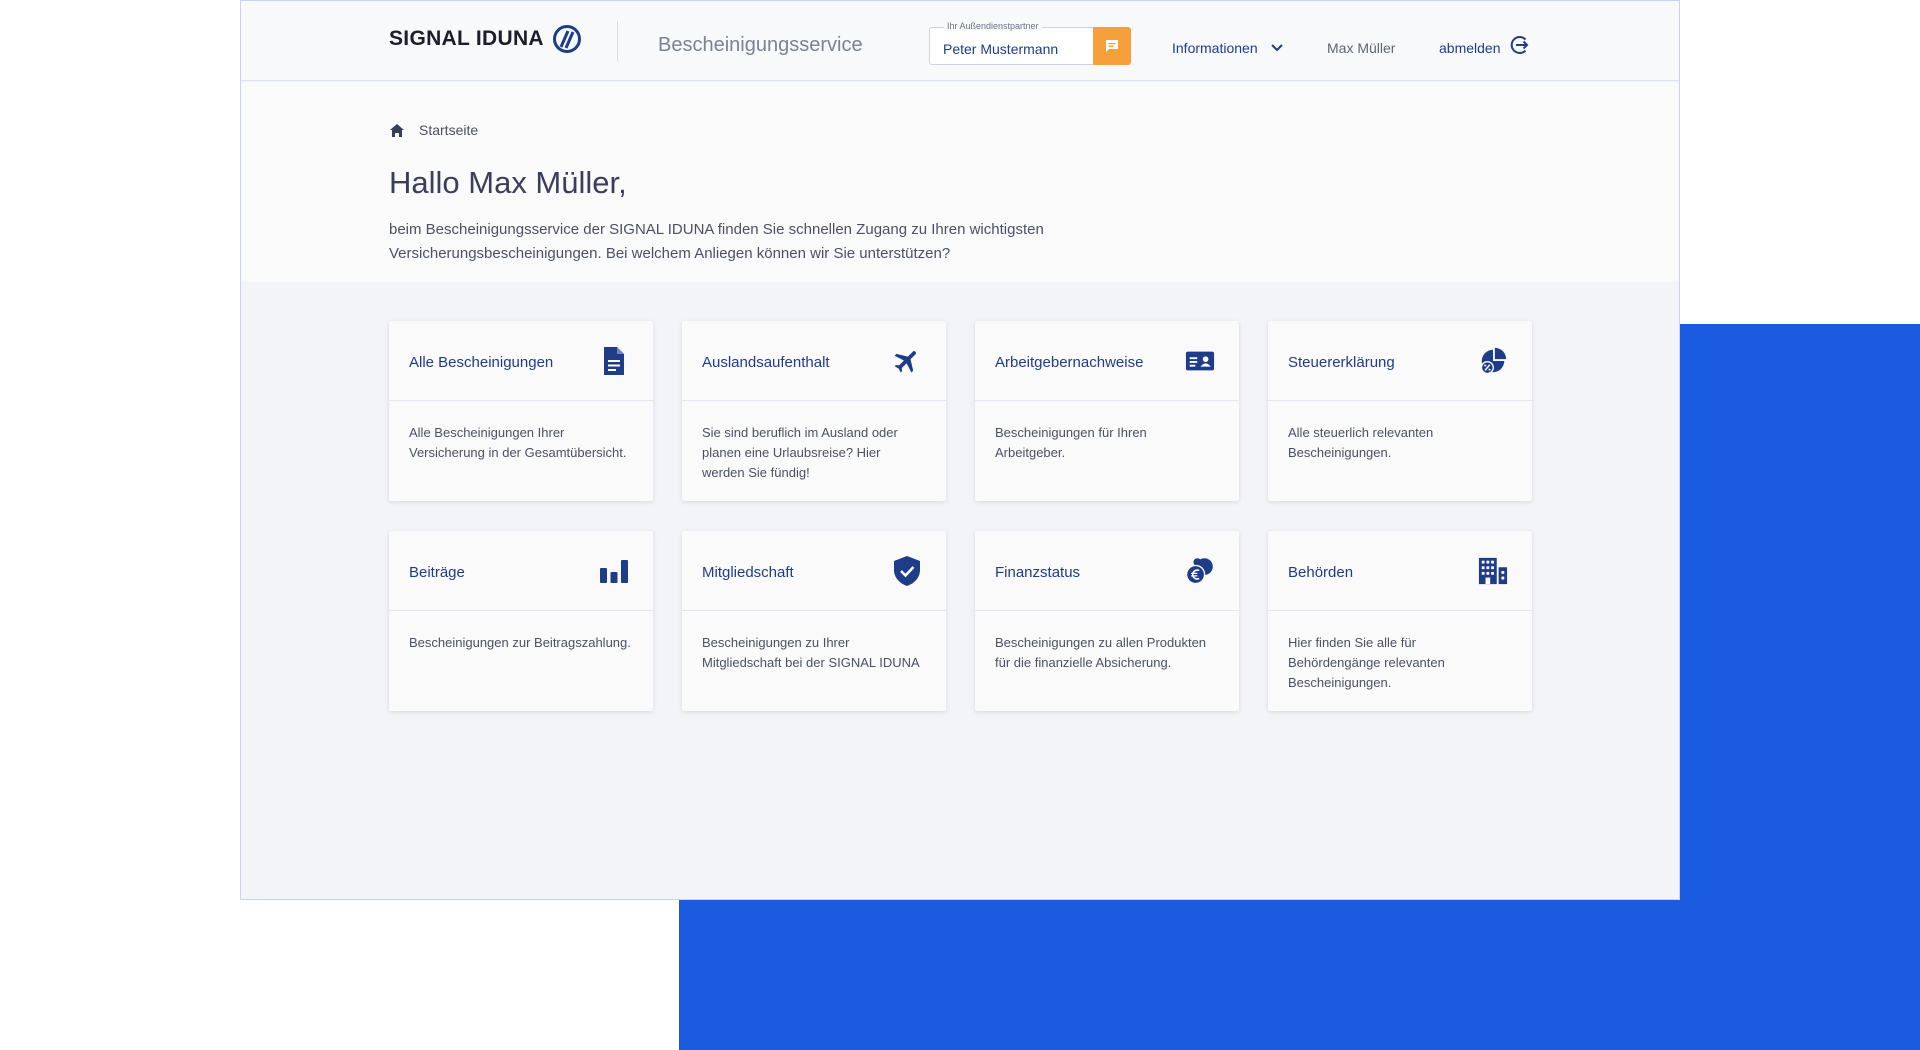  Describe the element at coordinates (1361, 48) in the screenshot. I see `user-name: Max Müller` at that location.